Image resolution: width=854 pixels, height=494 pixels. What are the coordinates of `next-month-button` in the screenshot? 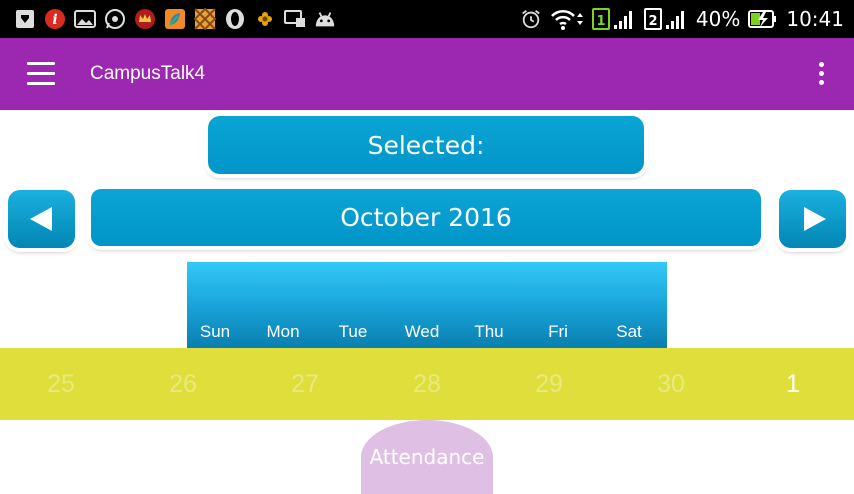 It's located at (812, 219).